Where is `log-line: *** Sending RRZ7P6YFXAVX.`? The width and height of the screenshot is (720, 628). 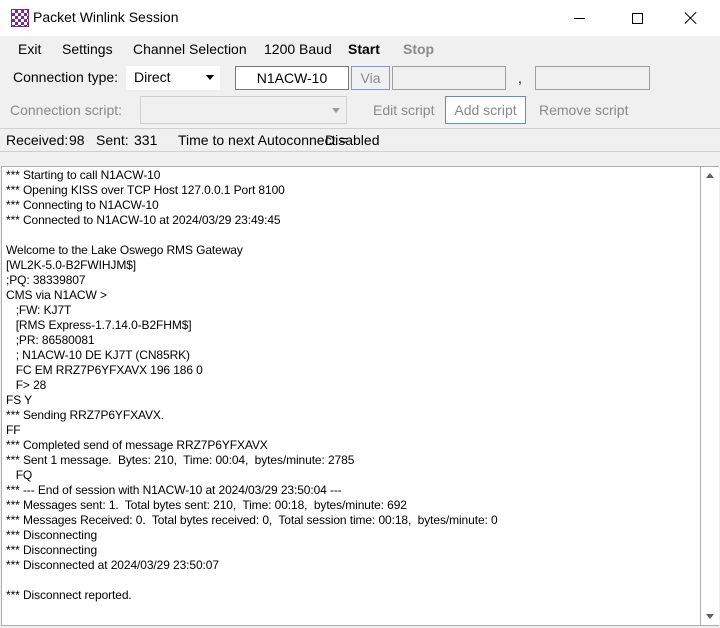
log-line: *** Sending RRZ7P6YFXAVX. is located at coordinates (85, 415).